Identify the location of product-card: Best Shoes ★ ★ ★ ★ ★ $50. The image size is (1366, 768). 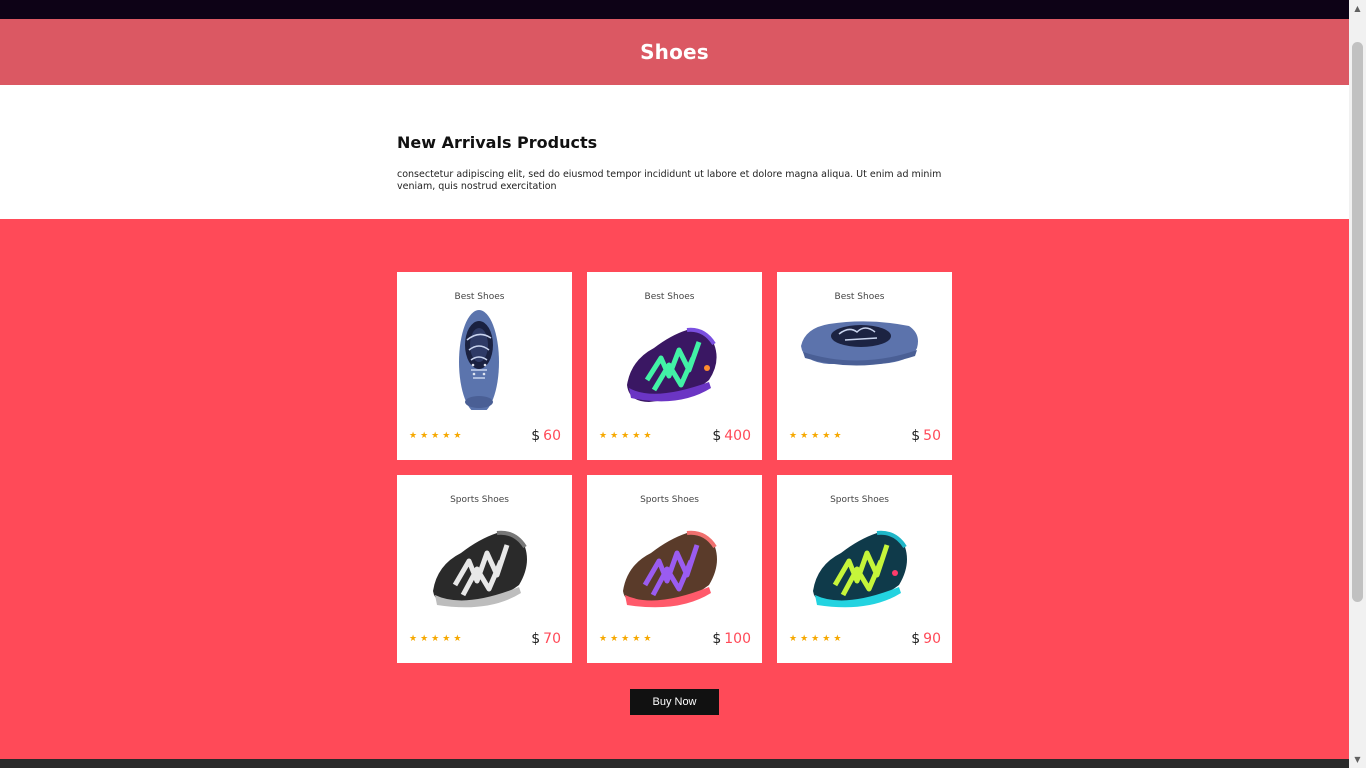
(864, 366).